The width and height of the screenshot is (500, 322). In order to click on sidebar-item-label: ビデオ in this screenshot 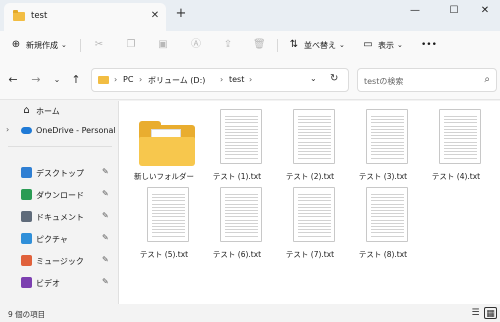, I will do `click(48, 283)`.